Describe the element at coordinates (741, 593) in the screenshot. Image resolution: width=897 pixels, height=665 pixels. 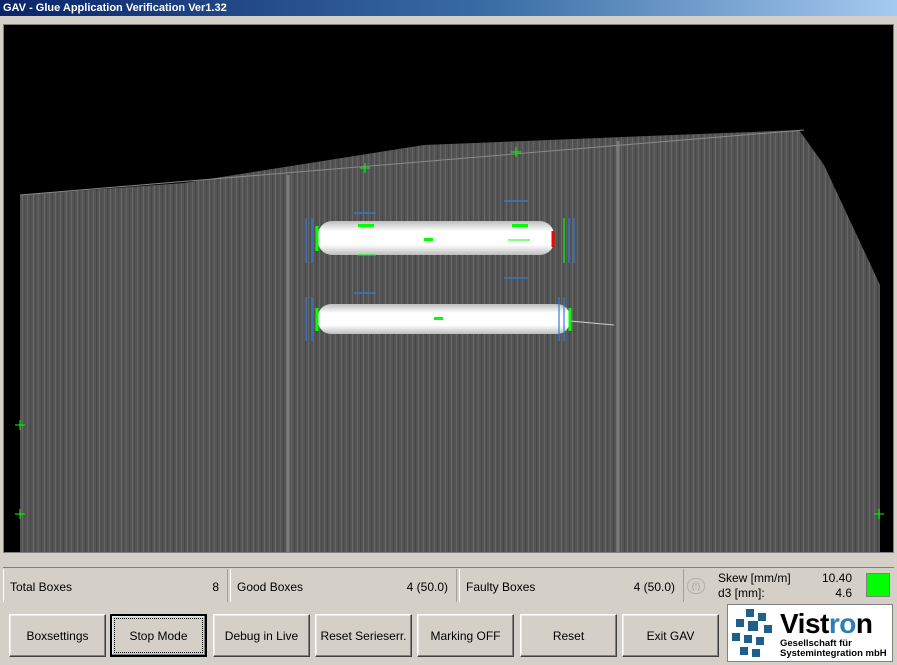
I see `d3-label: d3 [mm]:` at that location.